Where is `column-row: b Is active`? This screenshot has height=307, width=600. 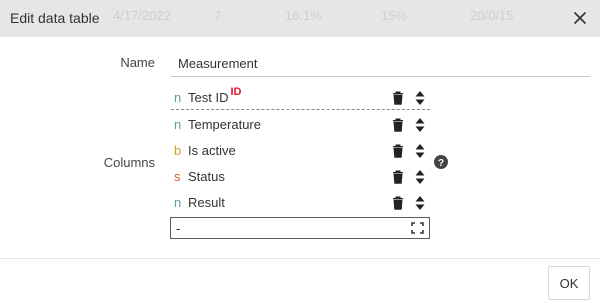
column-row: b Is active is located at coordinates (300, 150).